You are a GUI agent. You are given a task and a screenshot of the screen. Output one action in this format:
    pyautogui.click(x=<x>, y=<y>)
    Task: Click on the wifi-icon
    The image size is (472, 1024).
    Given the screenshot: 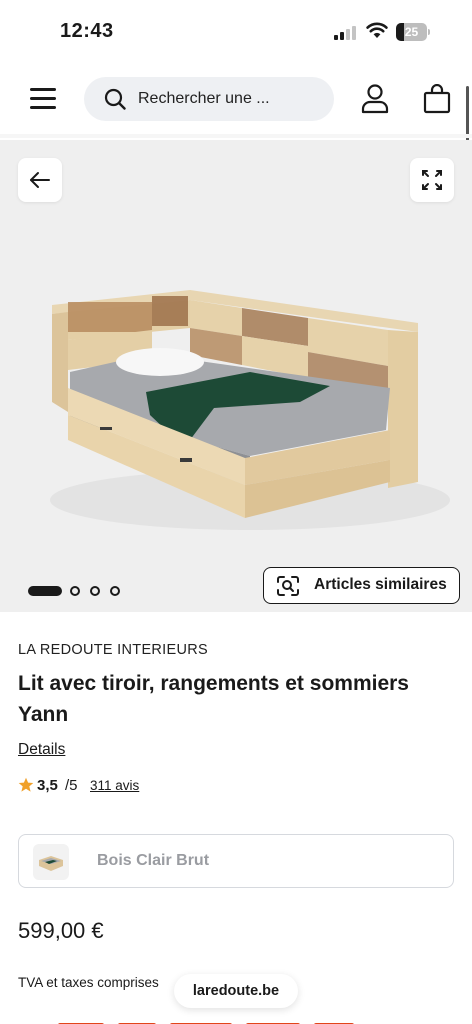 What is the action you would take?
    pyautogui.click(x=377, y=30)
    